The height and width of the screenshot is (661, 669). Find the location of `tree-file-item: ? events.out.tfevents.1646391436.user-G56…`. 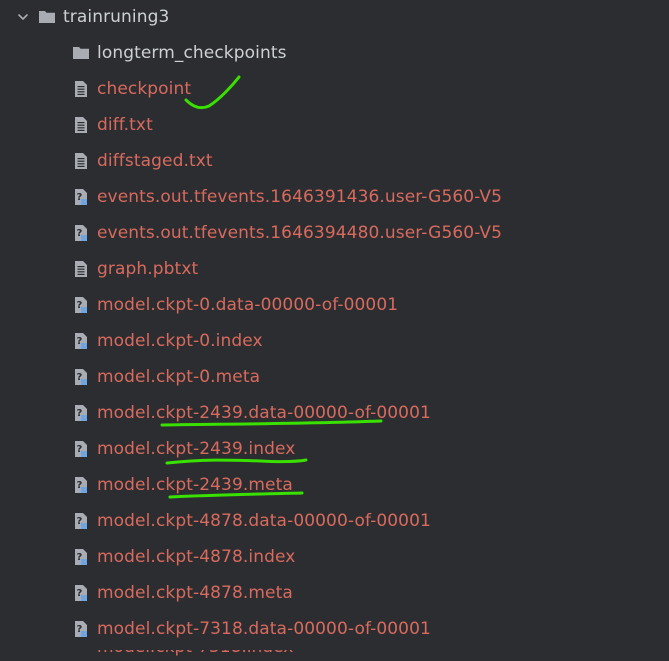

tree-file-item: ? events.out.tfevents.1646391436.user-G56… is located at coordinates (287, 197).